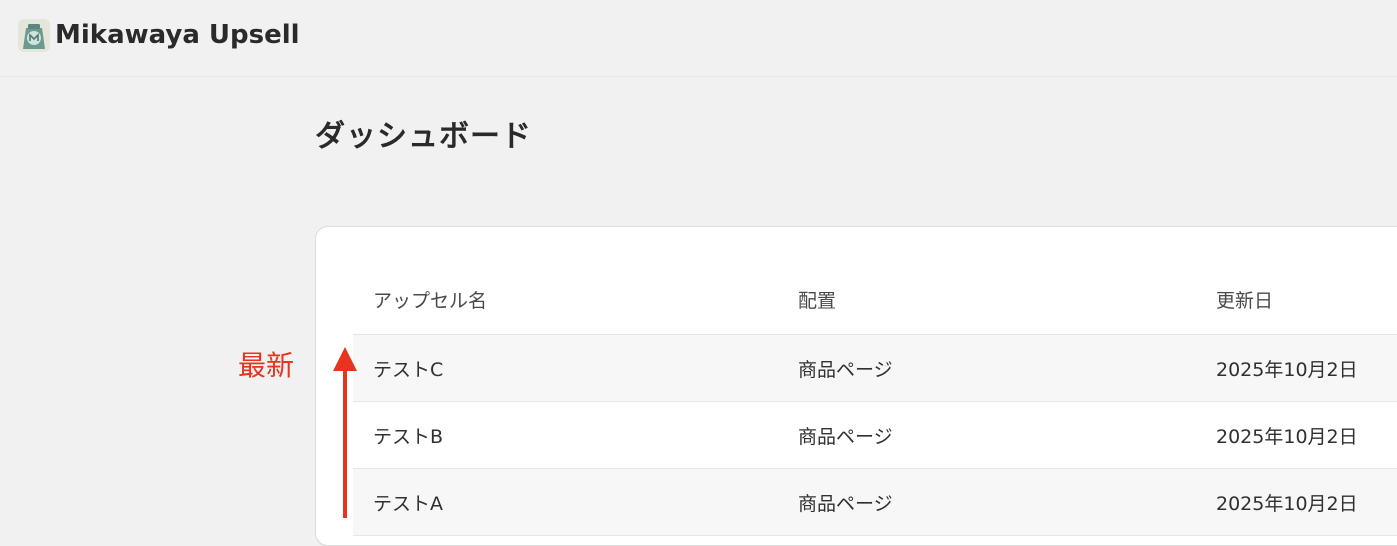  I want to click on arrow-up-icon, so click(345, 432).